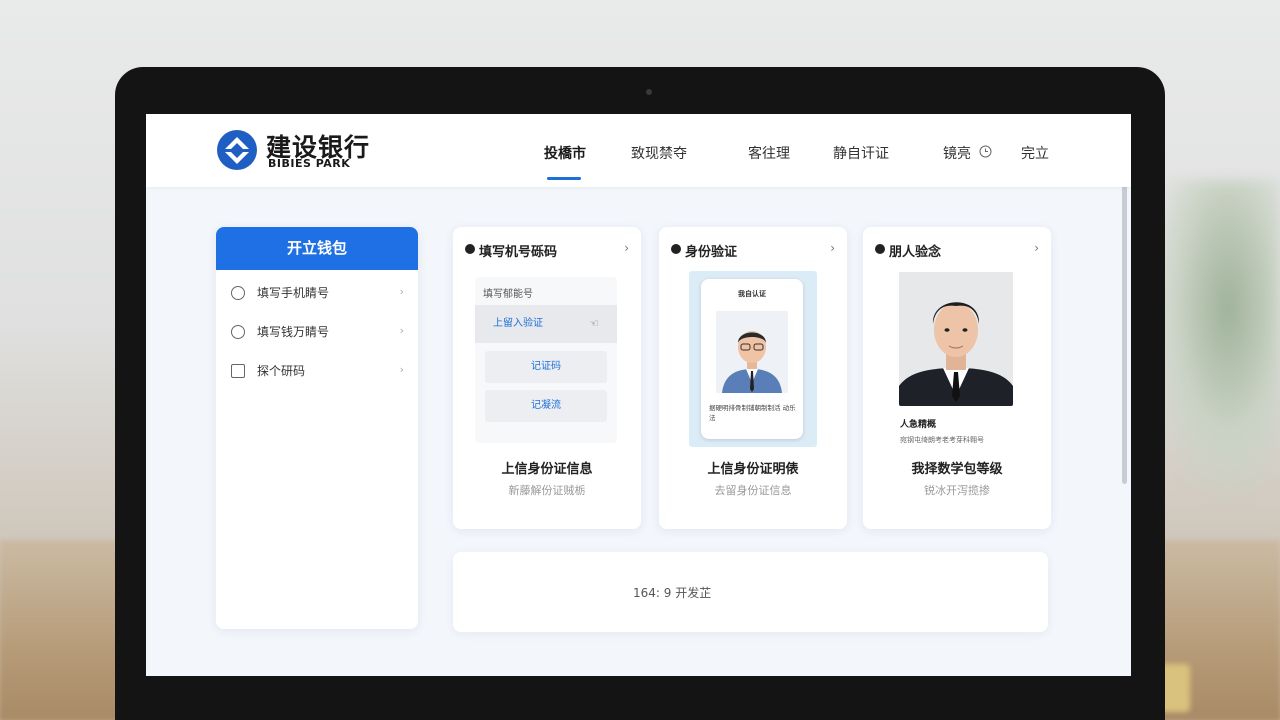 The height and width of the screenshot is (720, 1280). I want to click on sidebar-item-code: 探个研码 ›, so click(317, 370).